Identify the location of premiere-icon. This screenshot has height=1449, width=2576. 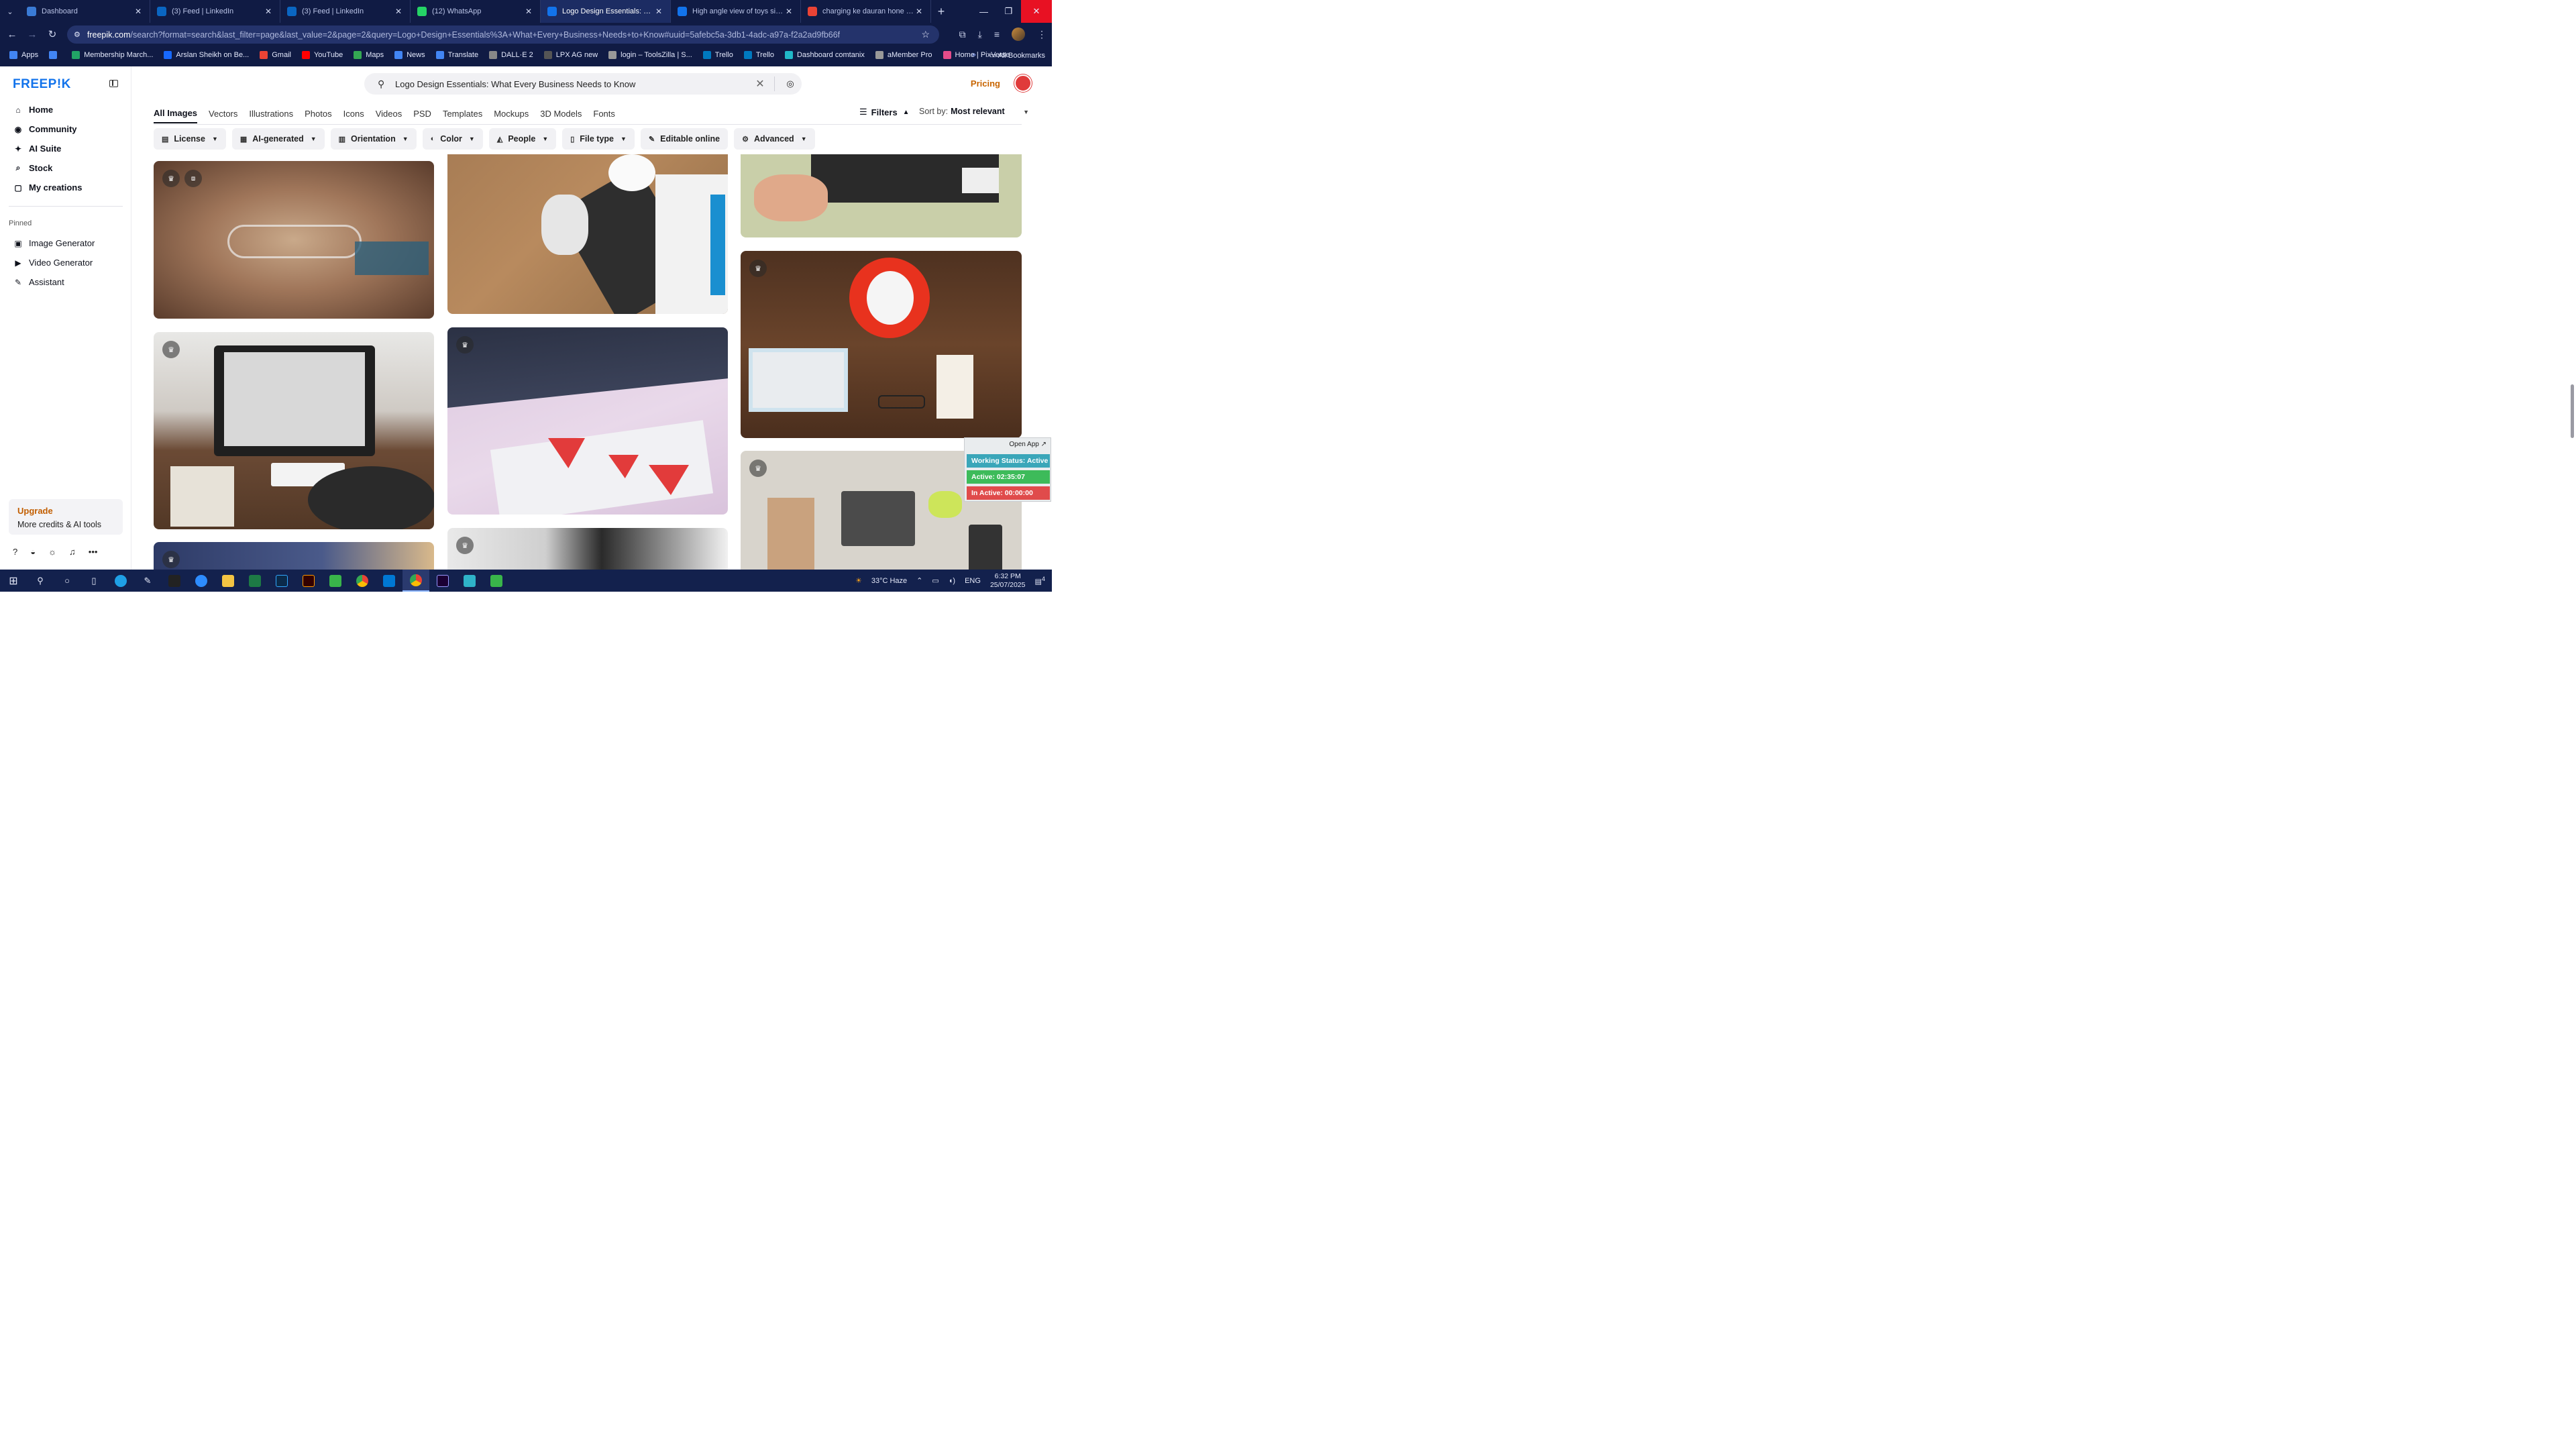
(442, 581).